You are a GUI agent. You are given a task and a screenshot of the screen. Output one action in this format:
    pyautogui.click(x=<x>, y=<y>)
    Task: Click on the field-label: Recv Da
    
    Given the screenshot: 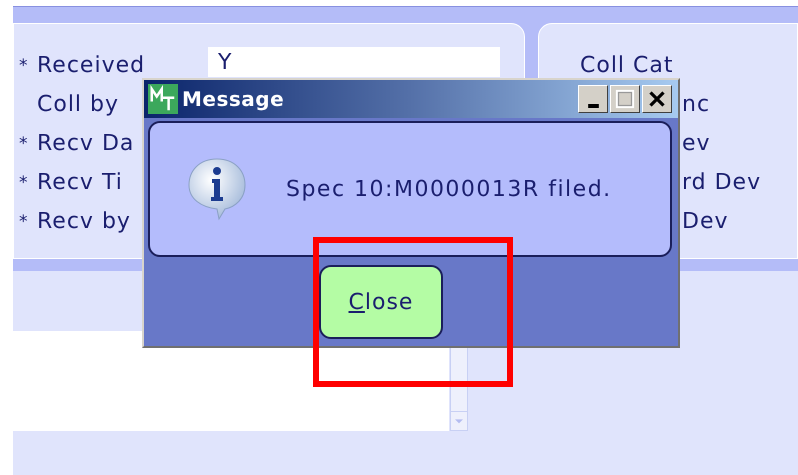 What is the action you would take?
    pyautogui.click(x=85, y=143)
    